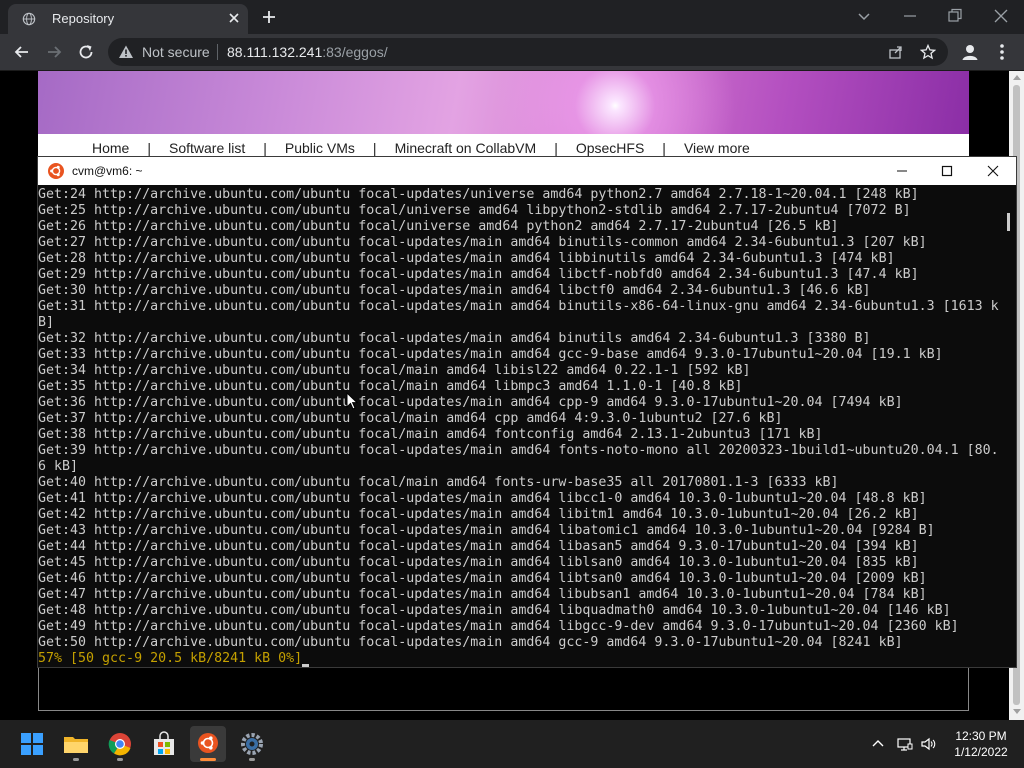 The height and width of the screenshot is (768, 1024). What do you see at coordinates (58, 466) in the screenshot?
I see `terminal-line: 6 kB]` at bounding box center [58, 466].